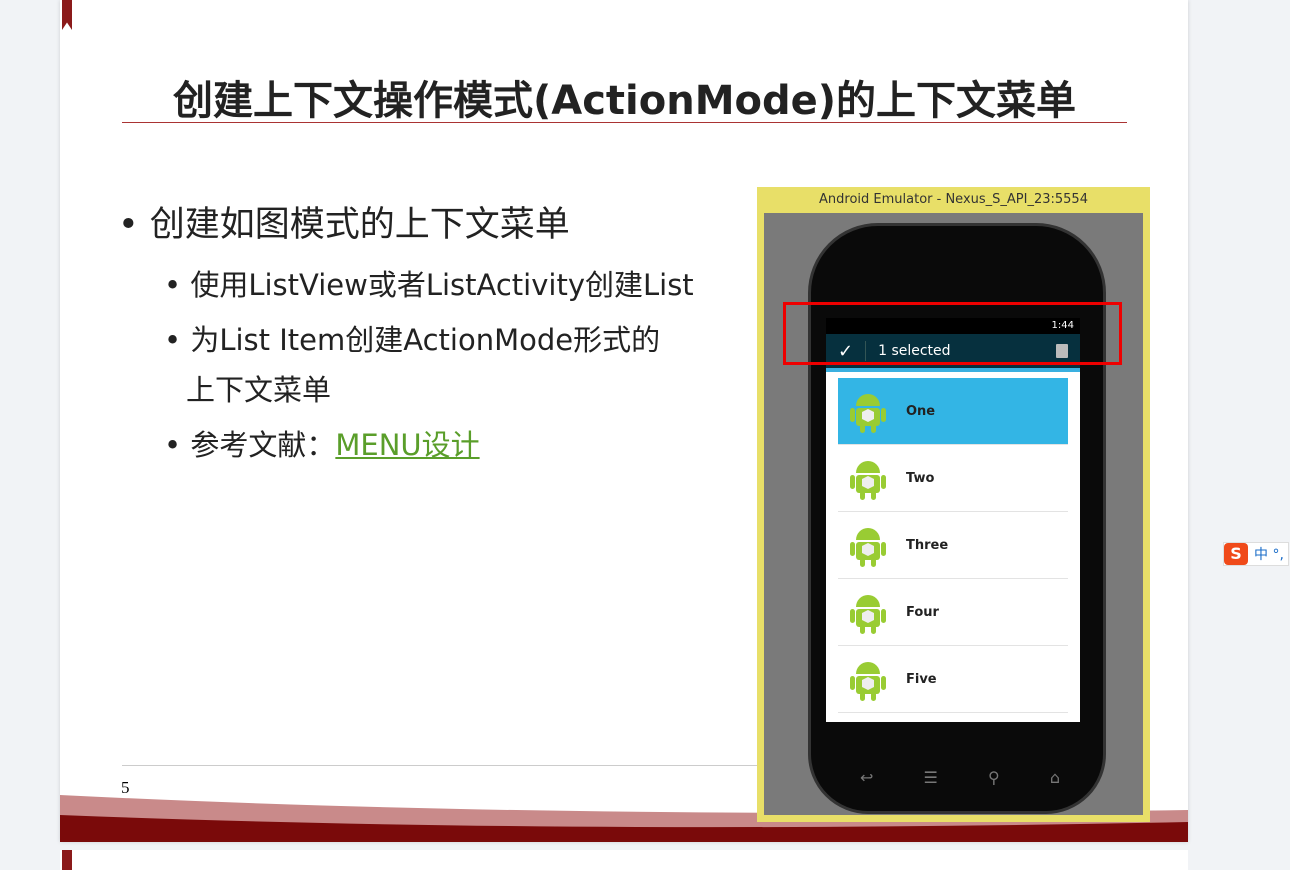  I want to click on bullet-text: 创建如图模式的上下文菜单, so click(359, 225).